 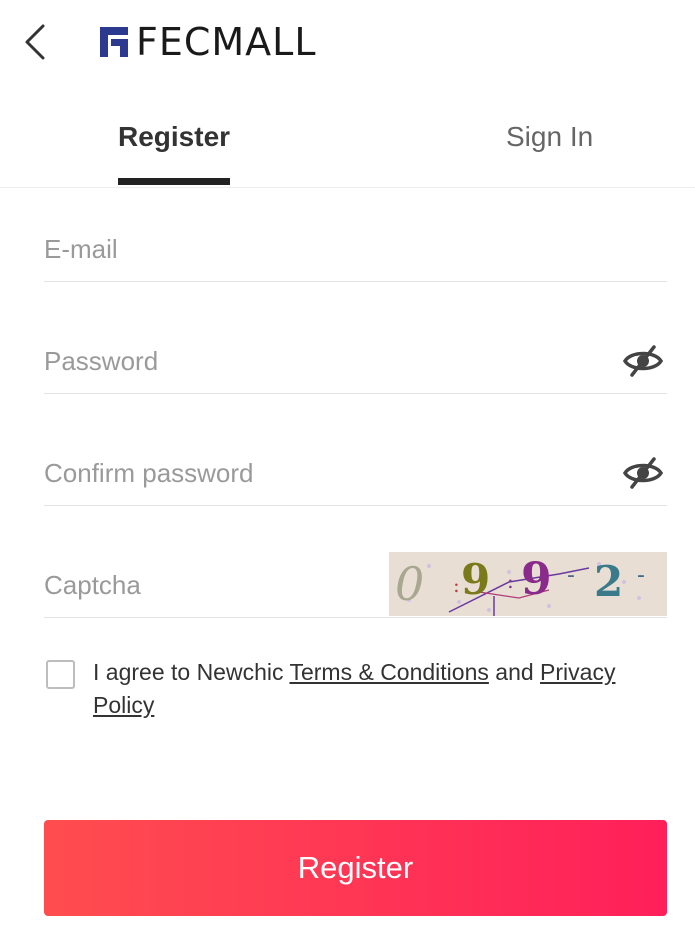 I want to click on tab-register: Register, so click(x=174, y=141).